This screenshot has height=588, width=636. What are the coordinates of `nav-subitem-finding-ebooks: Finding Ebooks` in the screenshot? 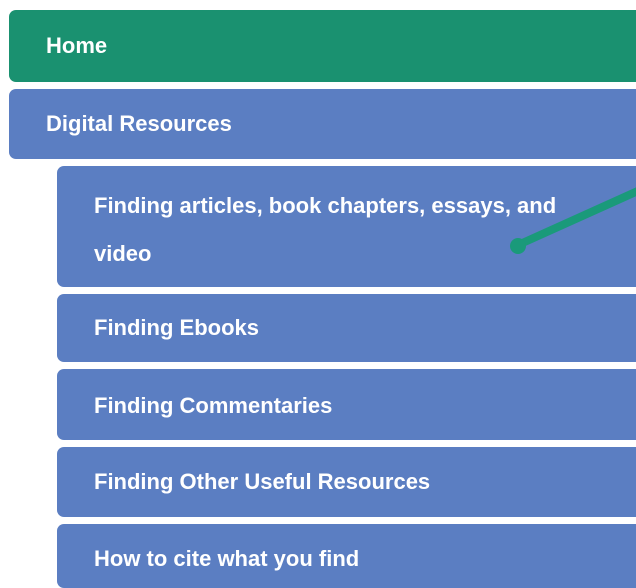 It's located at (346, 328).